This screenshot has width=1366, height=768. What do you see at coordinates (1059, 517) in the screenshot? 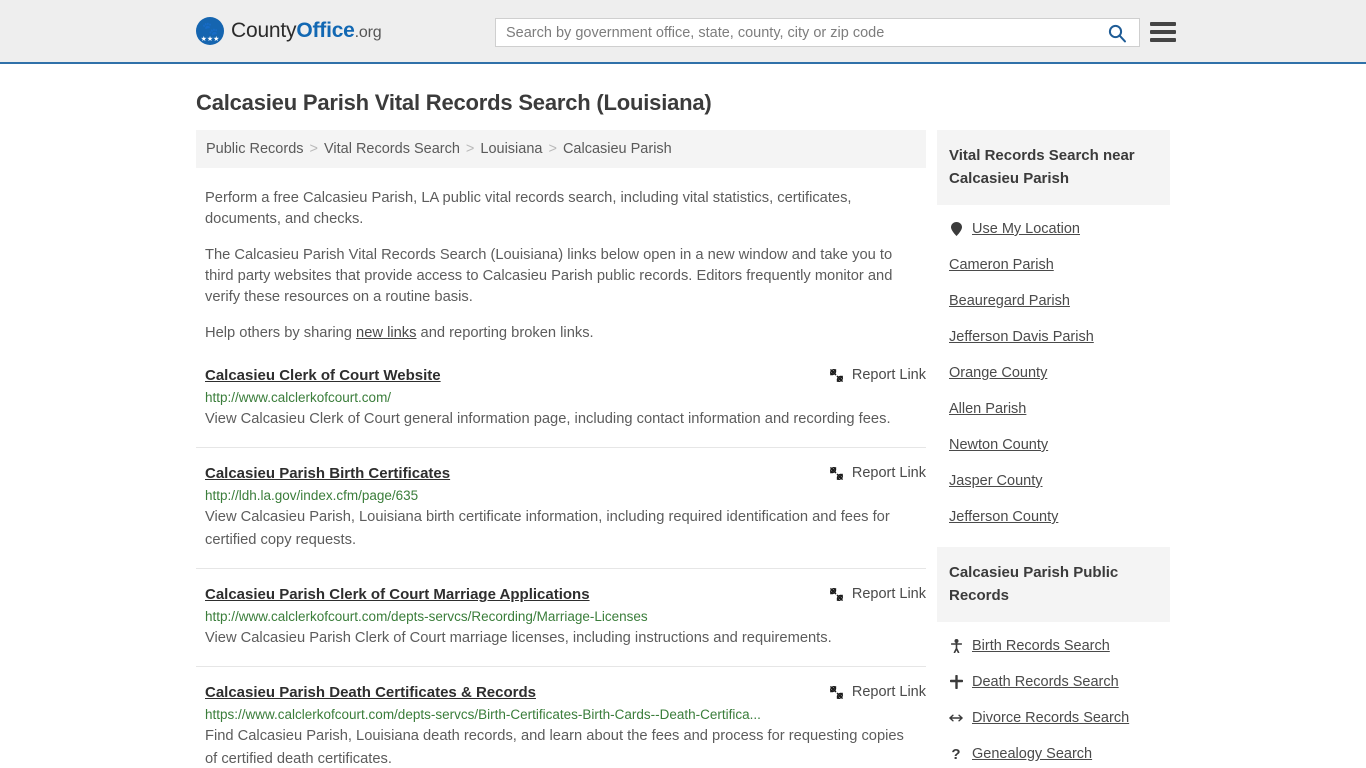
I see `sidebar-list-item: Jefferson County` at bounding box center [1059, 517].